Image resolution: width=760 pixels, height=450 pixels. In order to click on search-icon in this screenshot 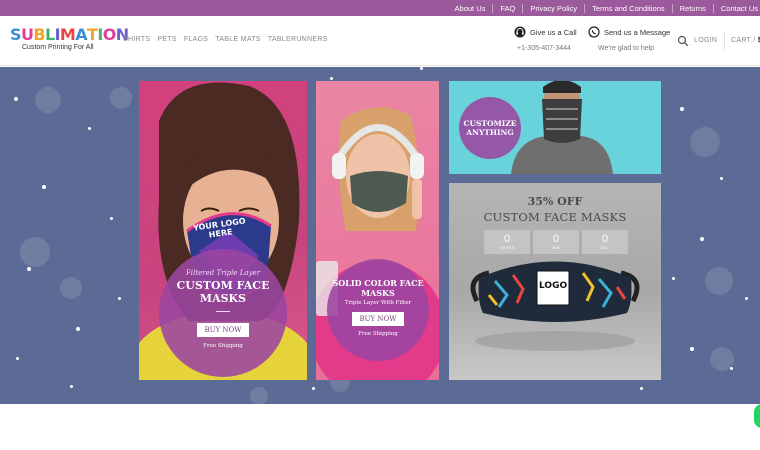, I will do `click(683, 41)`.